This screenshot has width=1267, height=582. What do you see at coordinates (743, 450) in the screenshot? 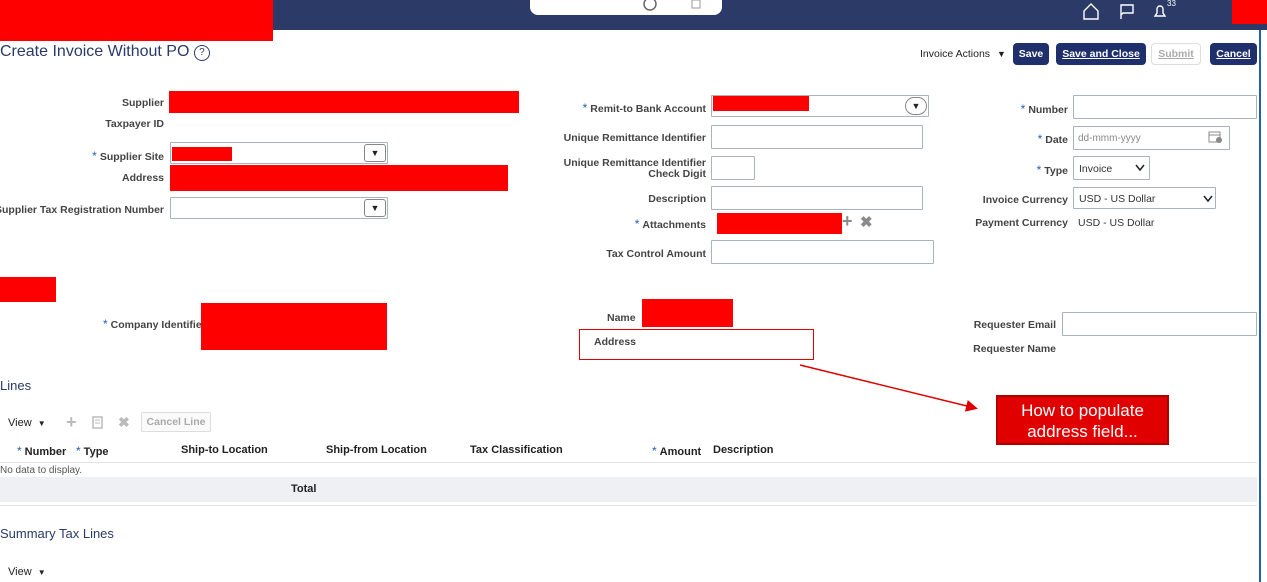
I see `column-header-description: Description` at bounding box center [743, 450].